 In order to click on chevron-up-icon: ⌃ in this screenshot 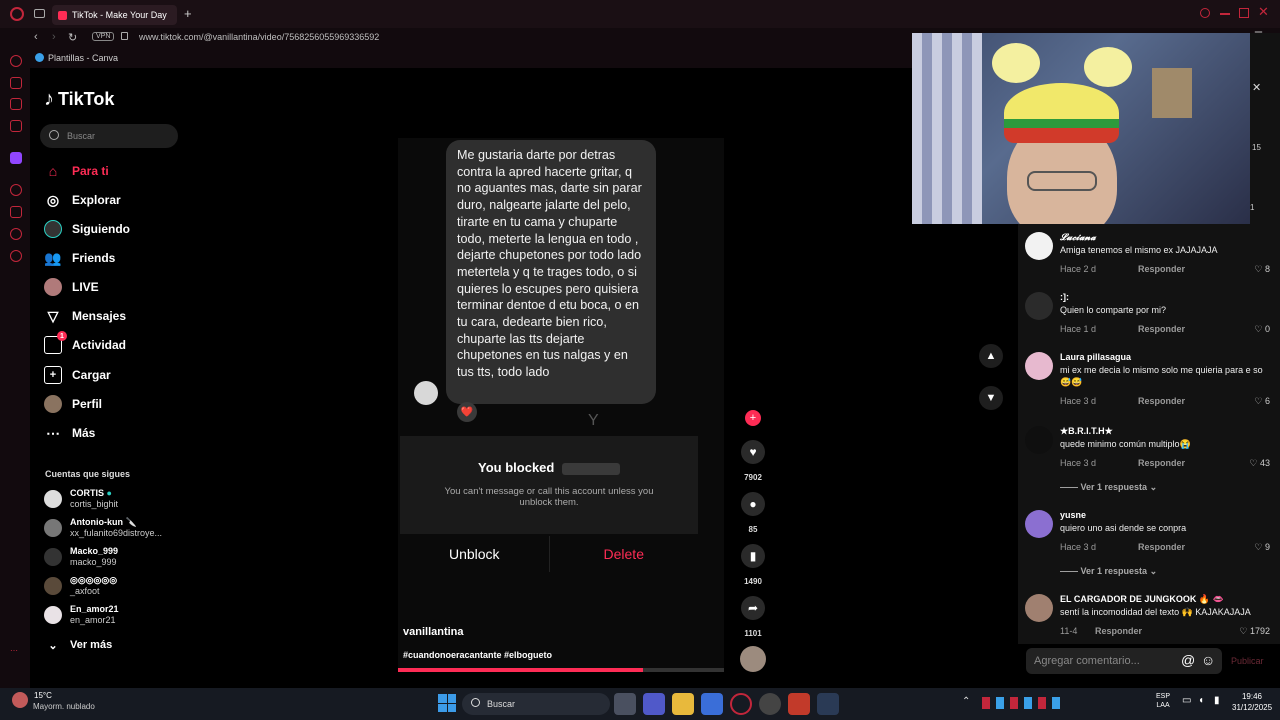, I will do `click(966, 701)`.